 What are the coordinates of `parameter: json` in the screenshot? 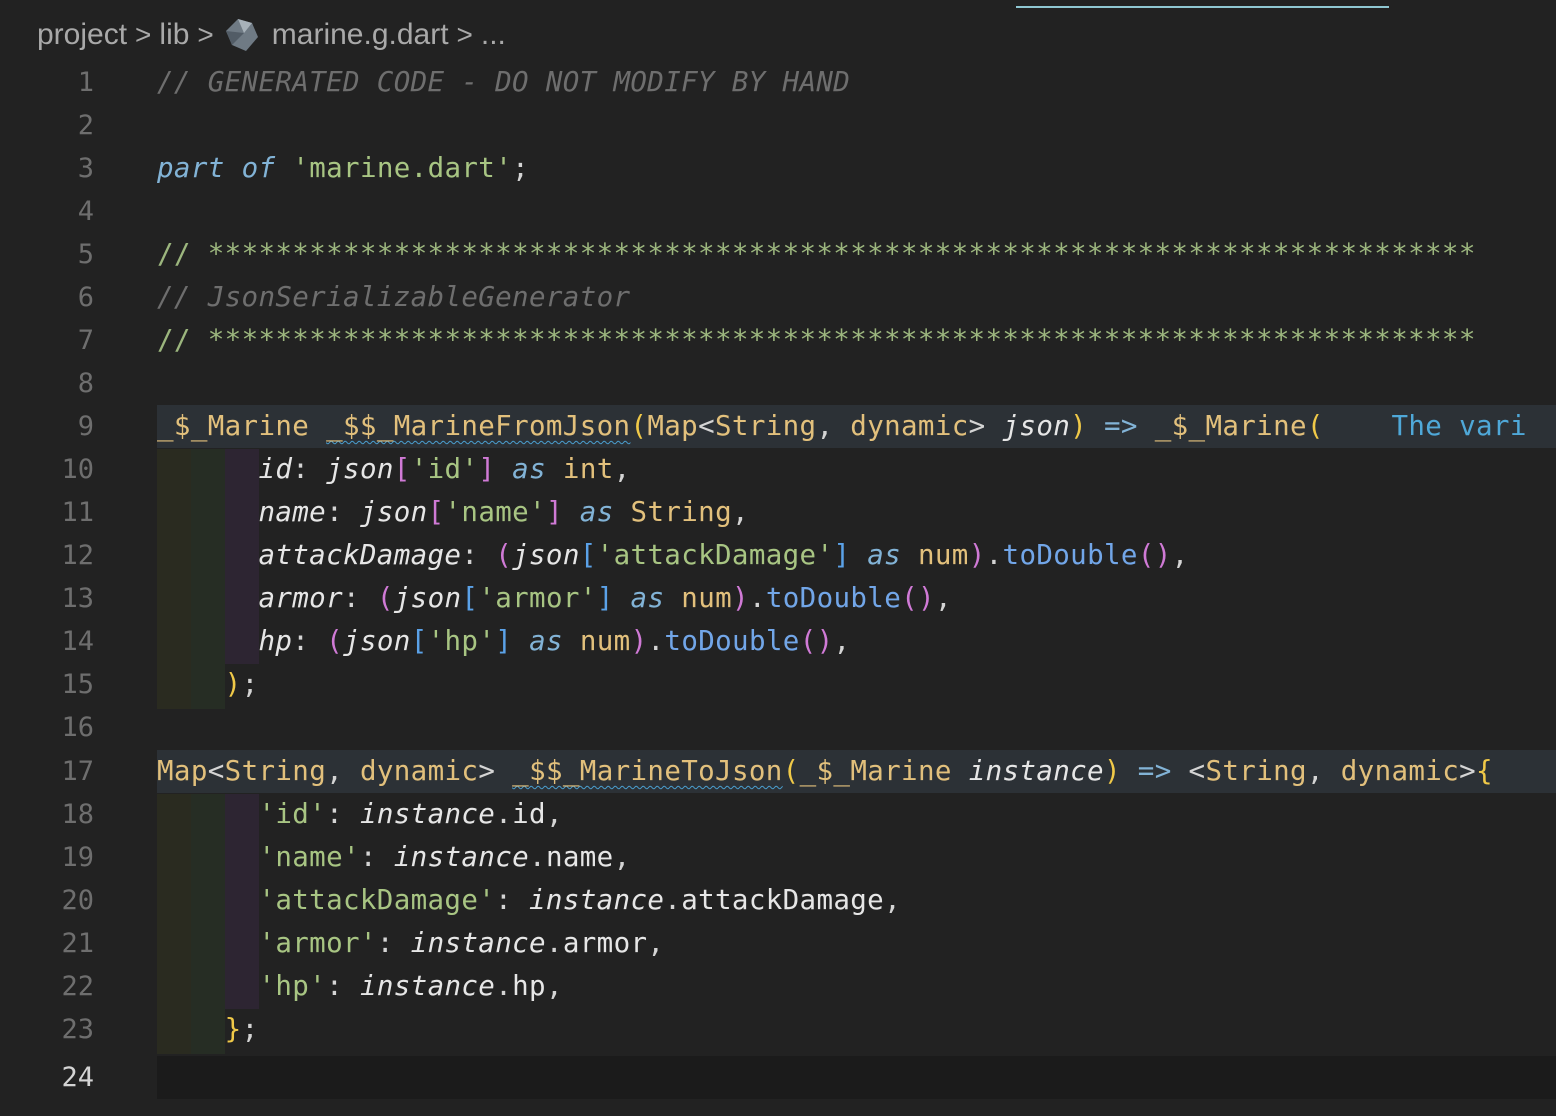 It's located at (1036, 426).